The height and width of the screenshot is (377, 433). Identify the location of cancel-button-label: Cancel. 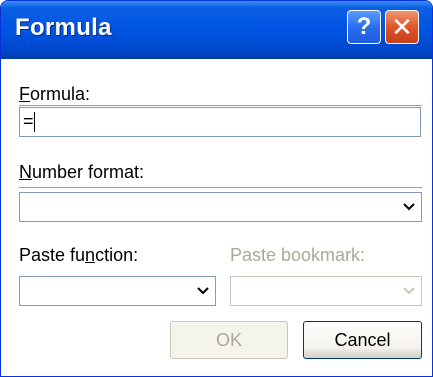
(362, 339).